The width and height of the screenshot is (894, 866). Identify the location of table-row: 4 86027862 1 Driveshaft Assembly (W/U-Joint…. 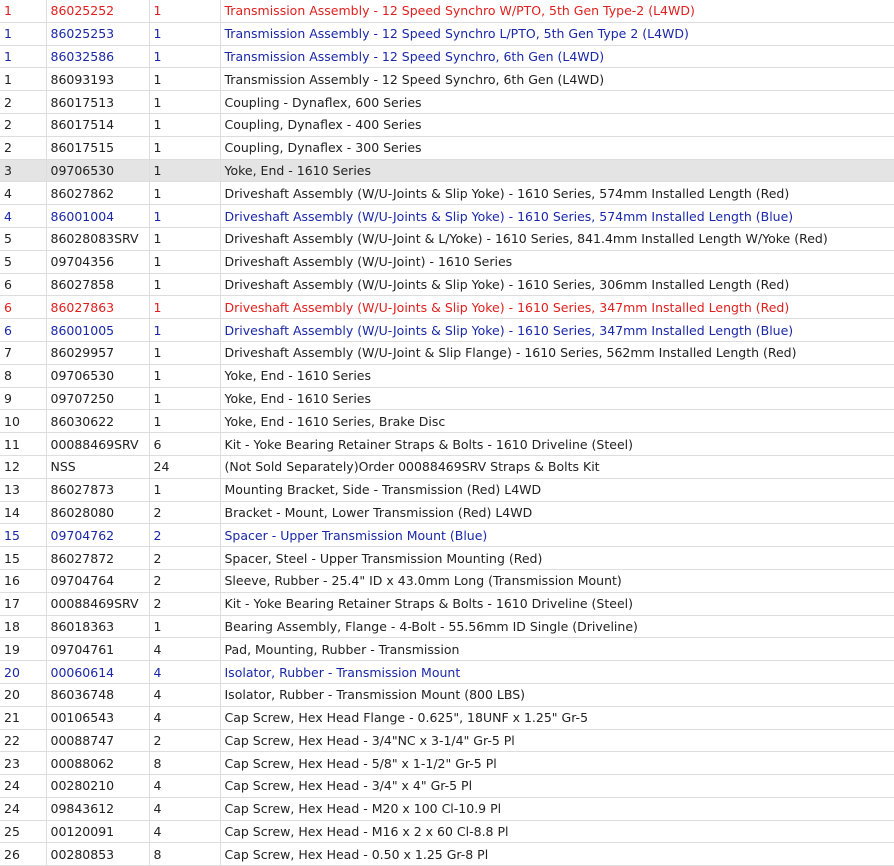
(447, 193).